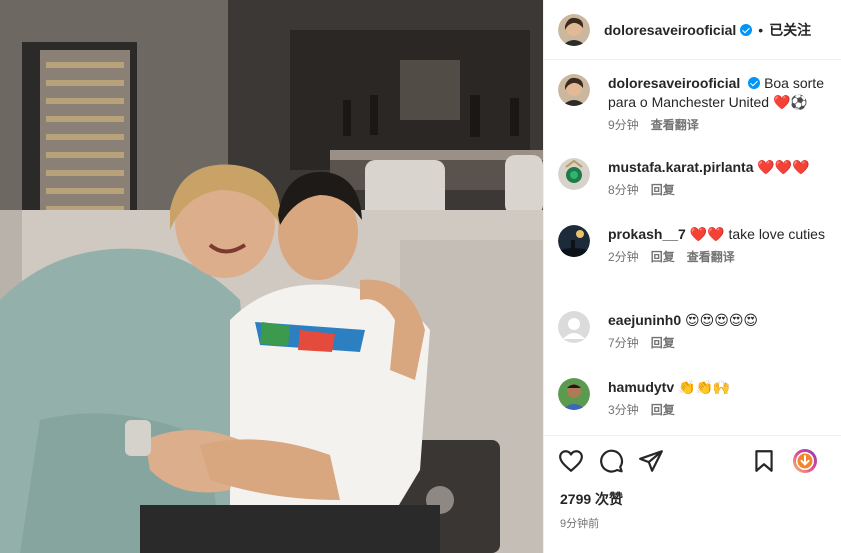  What do you see at coordinates (764, 461) in the screenshot?
I see `bookmark-icon` at bounding box center [764, 461].